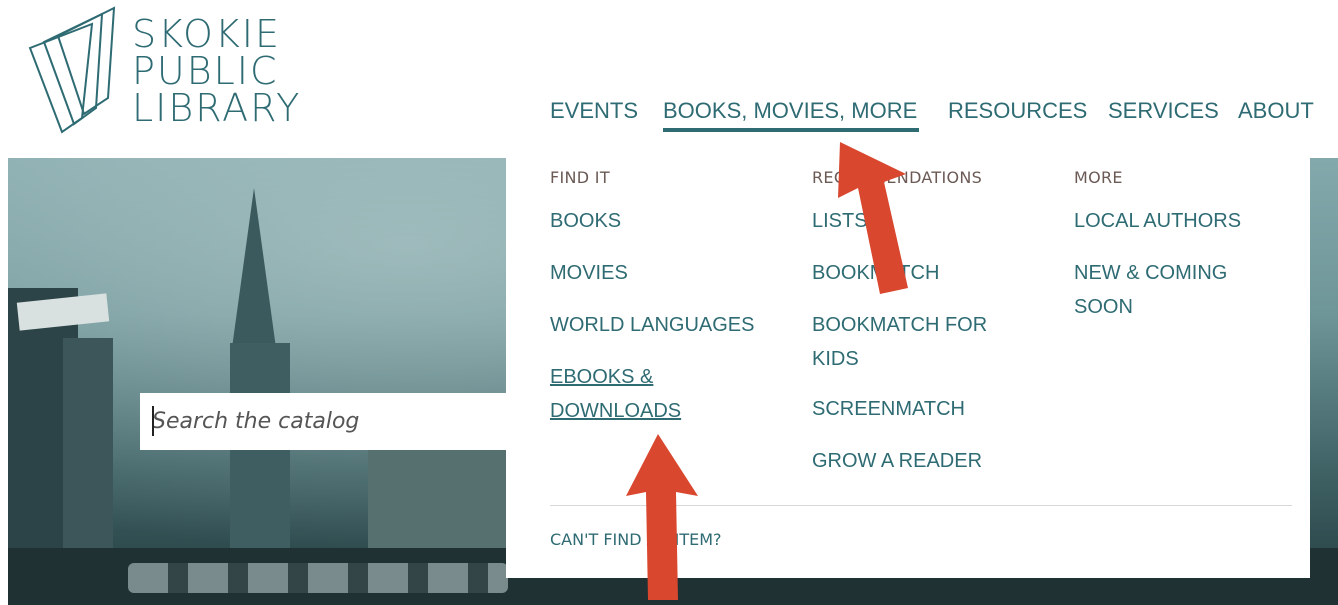 The width and height of the screenshot is (1338, 605). I want to click on menu-link-screenmatch: SCREENMATCH, so click(888, 409).